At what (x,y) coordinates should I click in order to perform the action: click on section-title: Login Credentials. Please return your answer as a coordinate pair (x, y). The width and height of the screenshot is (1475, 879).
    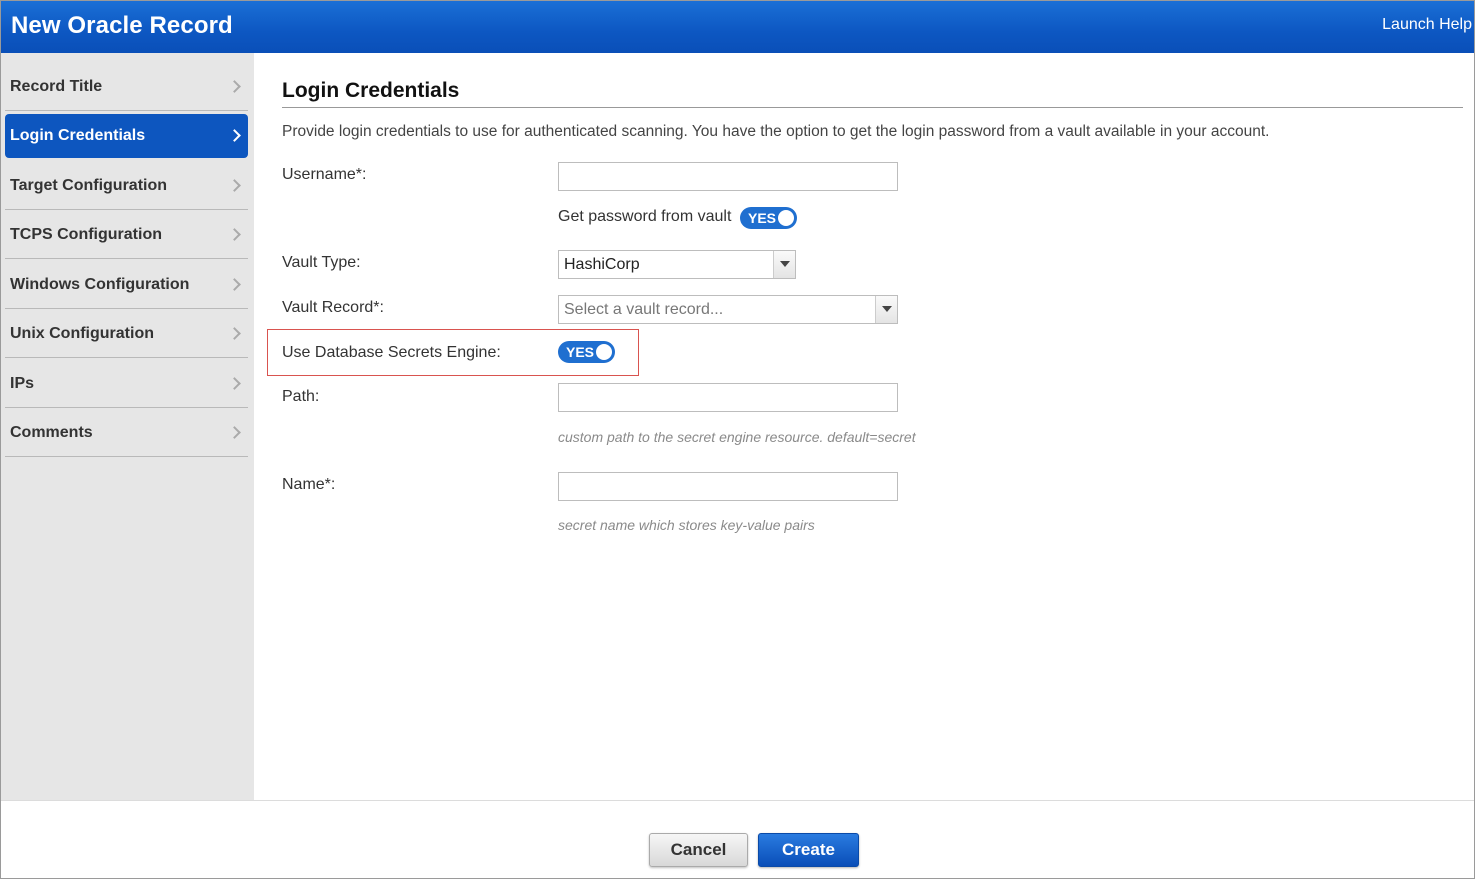
    Looking at the image, I should click on (371, 90).